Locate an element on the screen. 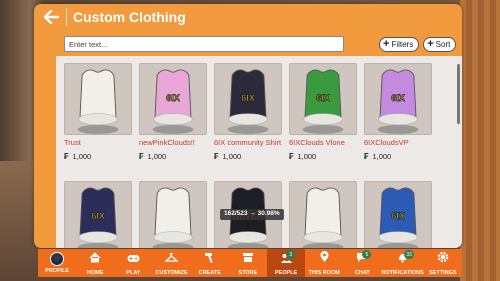 This screenshot has width=500, height=281. item-name: newPinkClouds!! is located at coordinates (173, 142).